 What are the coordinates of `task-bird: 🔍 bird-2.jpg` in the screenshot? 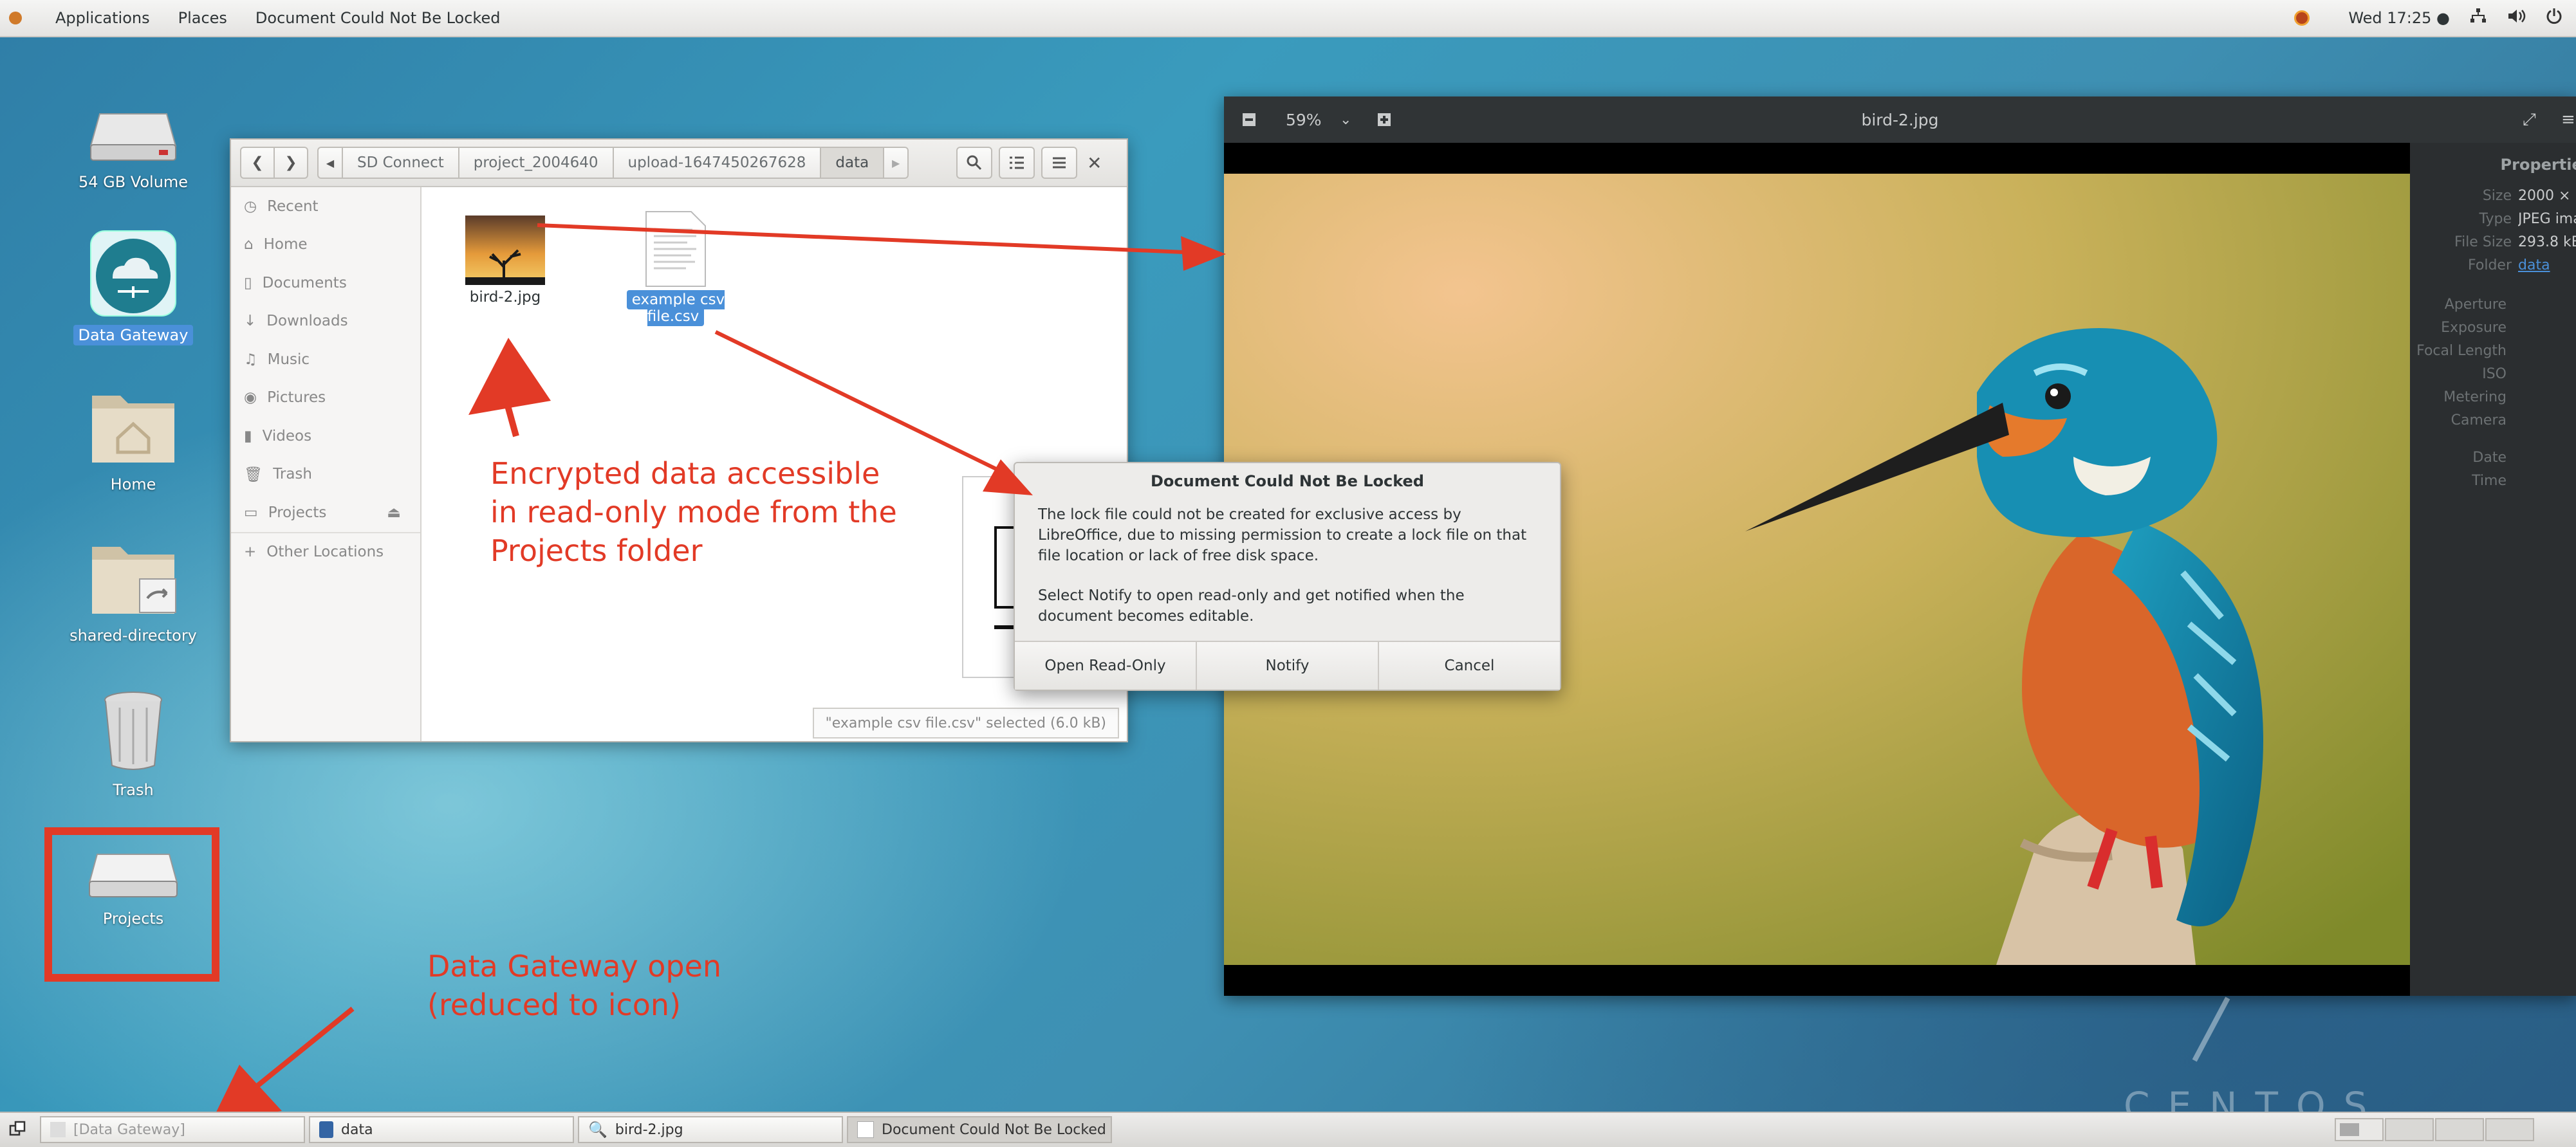 It's located at (710, 1129).